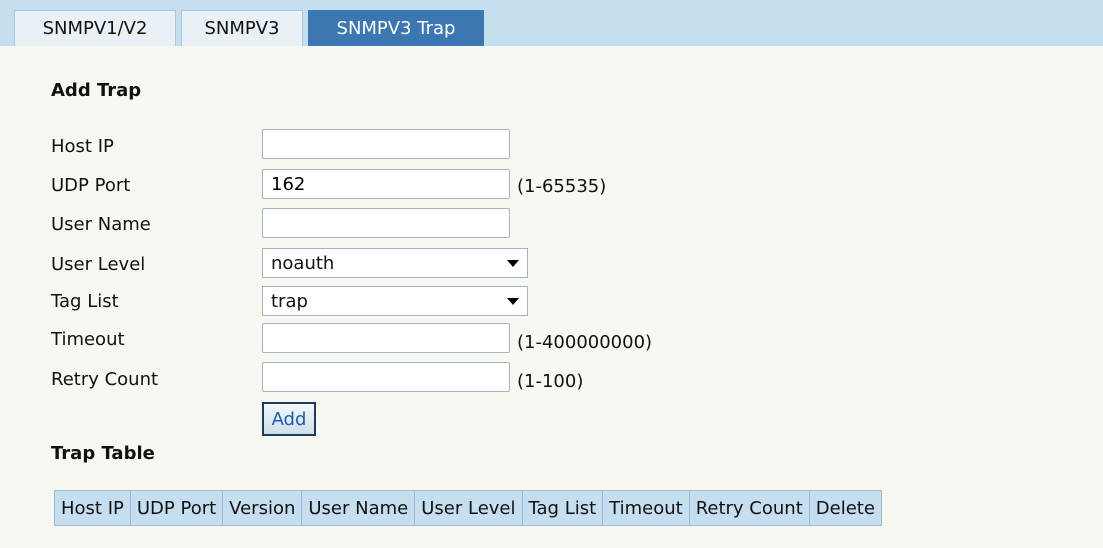 The height and width of the screenshot is (548, 1103). Describe the element at coordinates (96, 90) in the screenshot. I see `add-trap-title: Add Trap` at that location.